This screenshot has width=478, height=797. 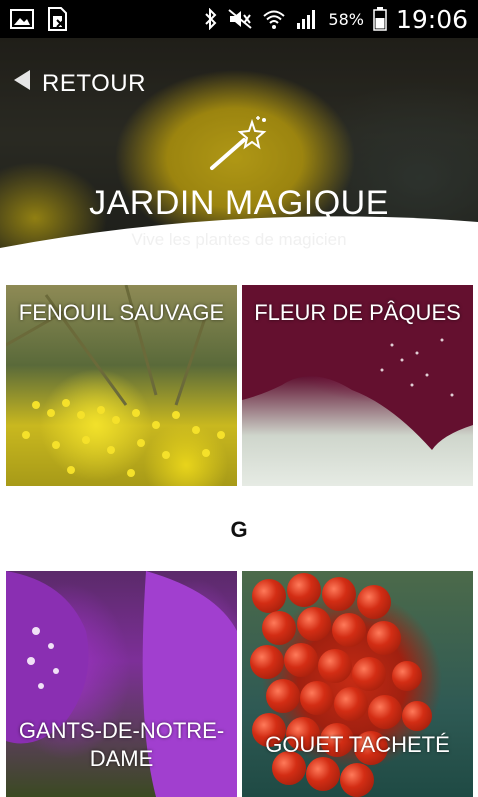 What do you see at coordinates (121, 684) in the screenshot?
I see `plant-tile-gants-de-notre-dame: GANTS-DE-NOTRE-DAME` at bounding box center [121, 684].